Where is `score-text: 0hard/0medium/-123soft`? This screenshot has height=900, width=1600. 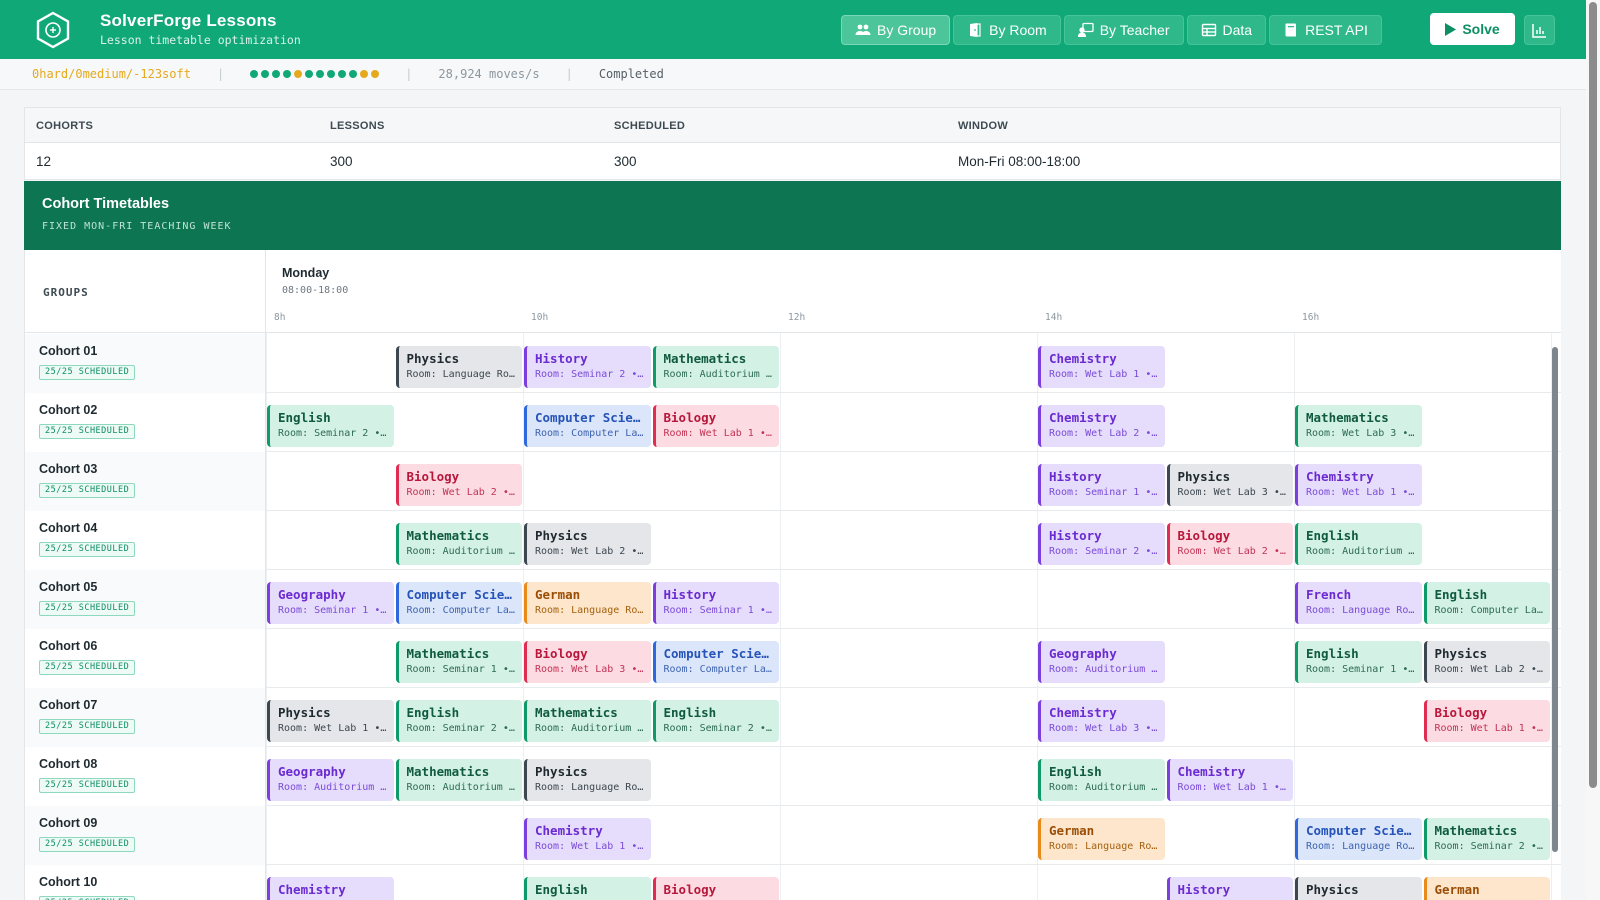 score-text: 0hard/0medium/-123soft is located at coordinates (111, 74).